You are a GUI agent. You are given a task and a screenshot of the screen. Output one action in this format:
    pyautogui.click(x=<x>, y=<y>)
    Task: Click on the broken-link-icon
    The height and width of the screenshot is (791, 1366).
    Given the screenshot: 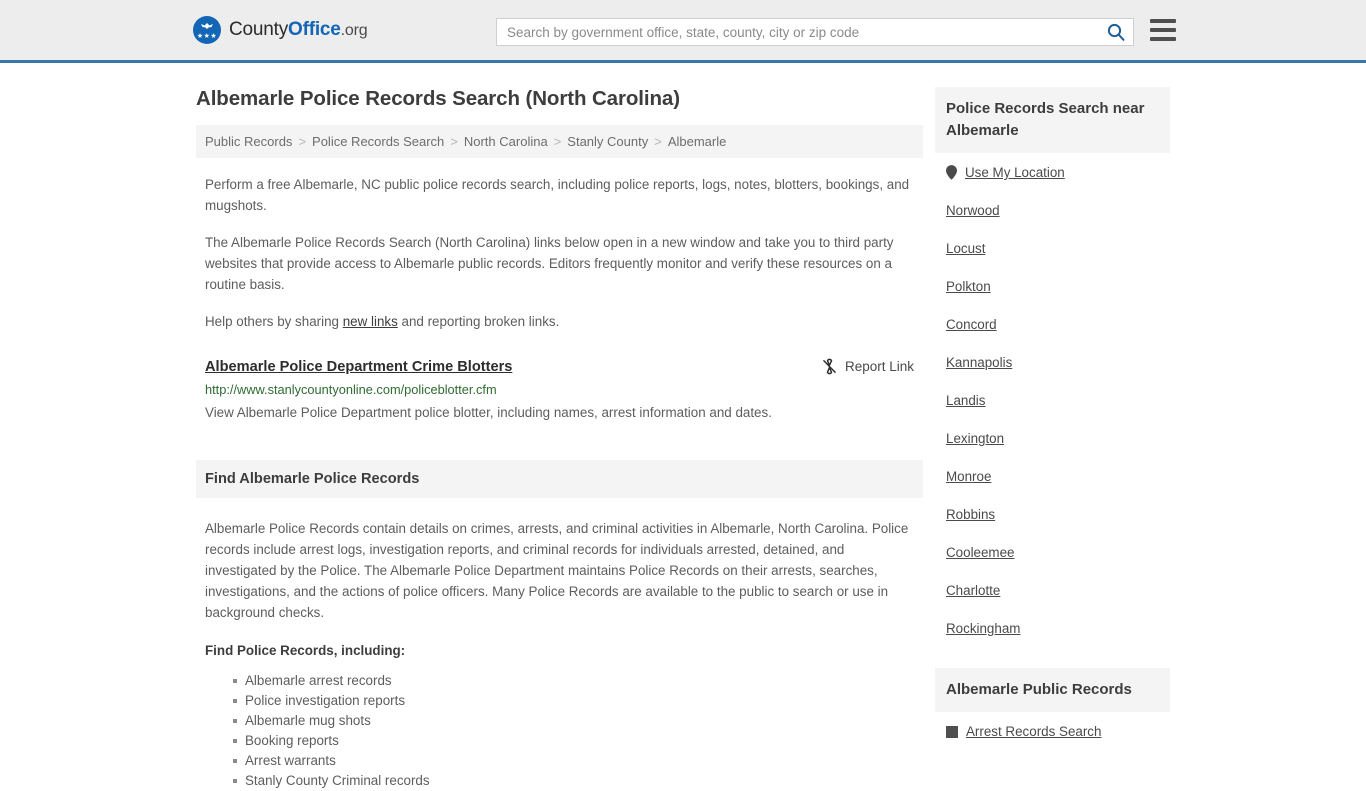 What is the action you would take?
    pyautogui.click(x=829, y=366)
    